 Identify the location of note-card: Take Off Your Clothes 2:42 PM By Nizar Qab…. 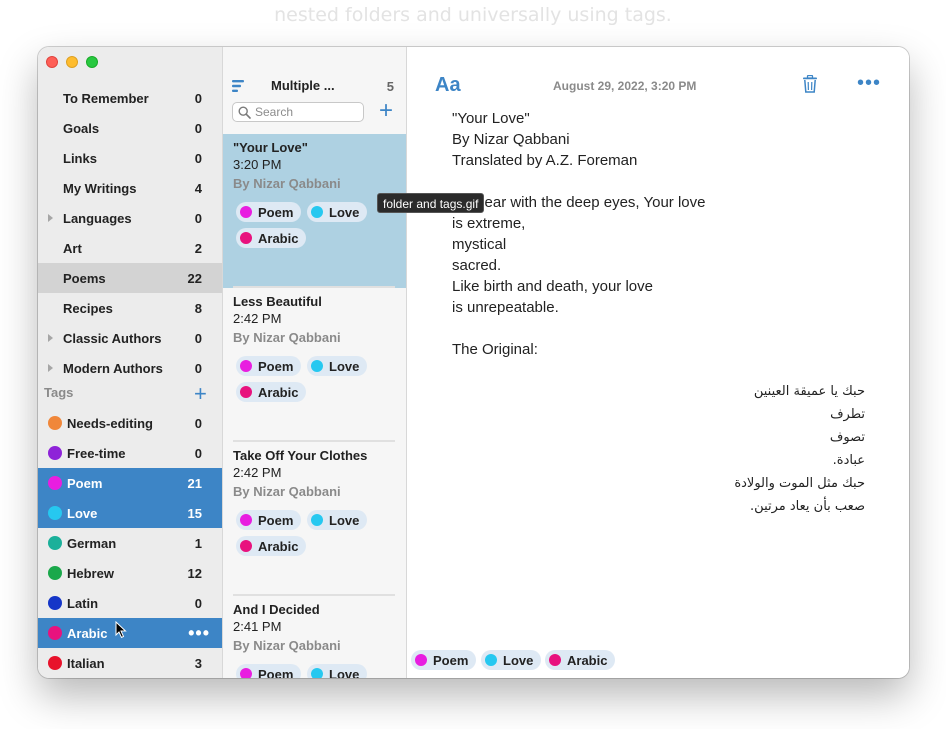
(314, 519).